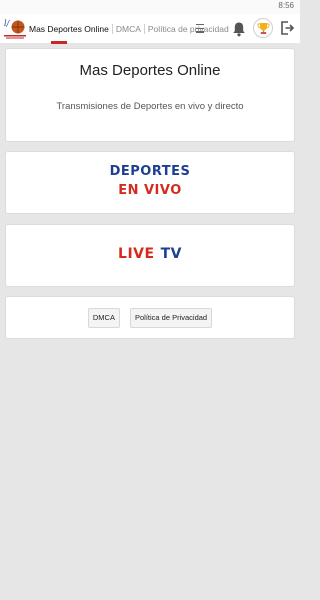 The width and height of the screenshot is (320, 600). I want to click on bell-icon, so click(239, 29).